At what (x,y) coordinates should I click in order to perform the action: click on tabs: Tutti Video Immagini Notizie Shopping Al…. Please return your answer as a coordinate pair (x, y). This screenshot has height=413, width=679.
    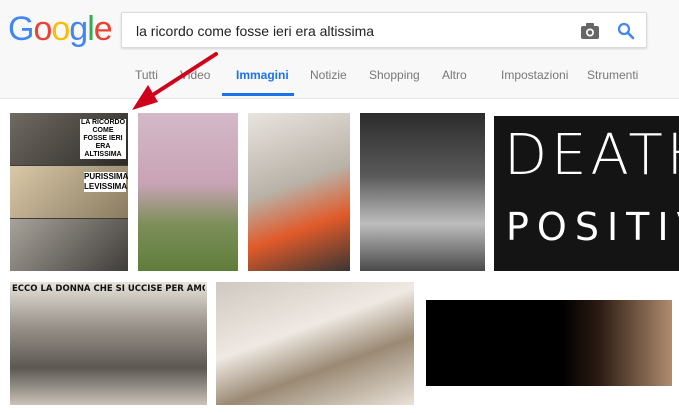
    Looking at the image, I should click on (339, 78).